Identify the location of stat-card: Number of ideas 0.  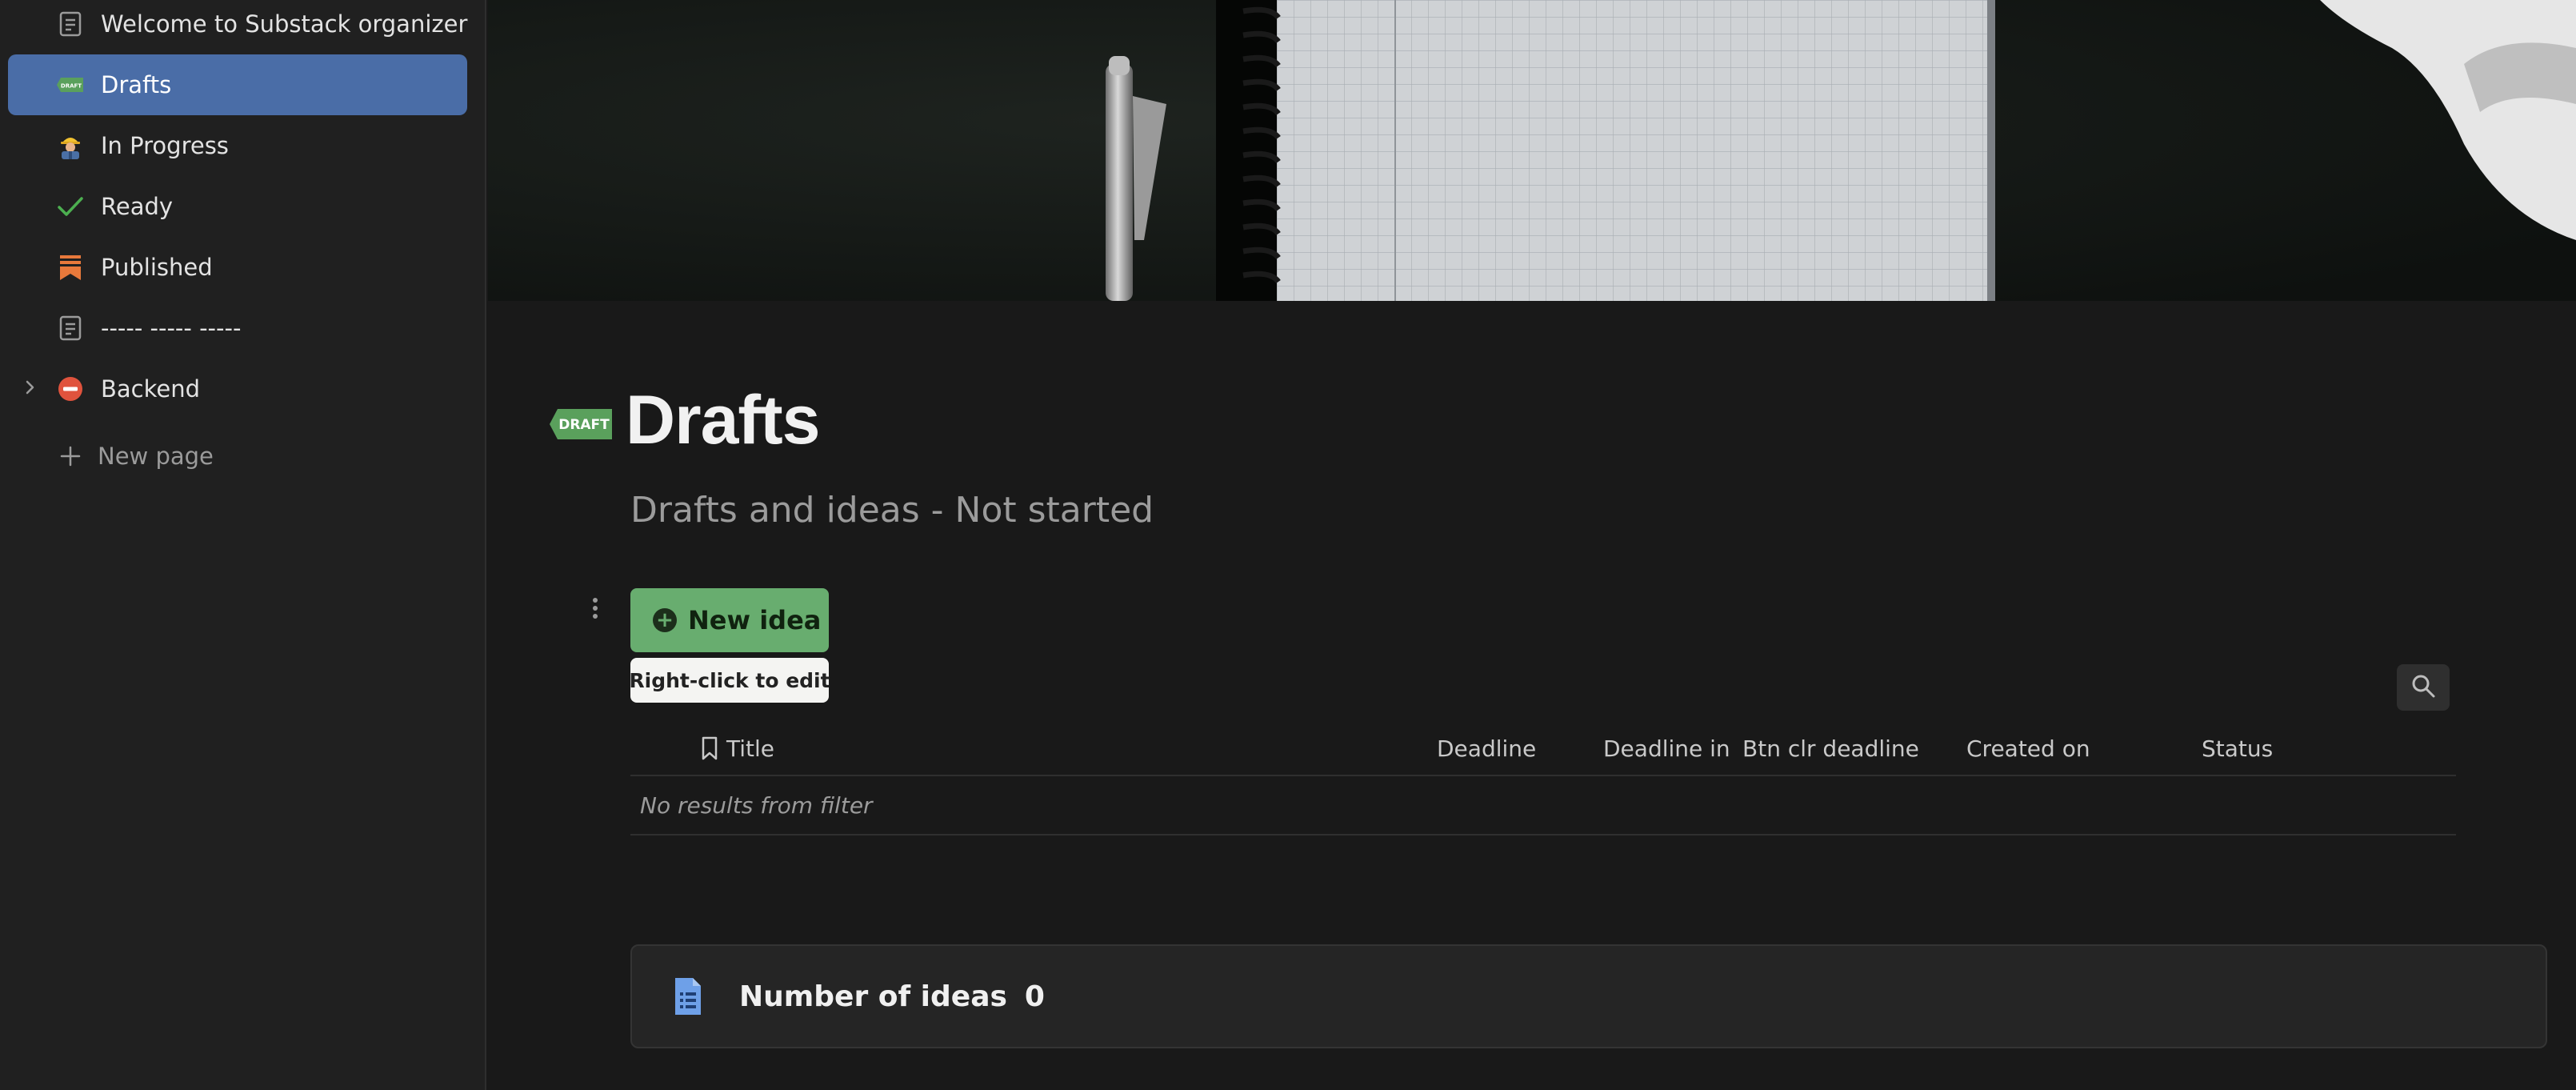
(1588, 996).